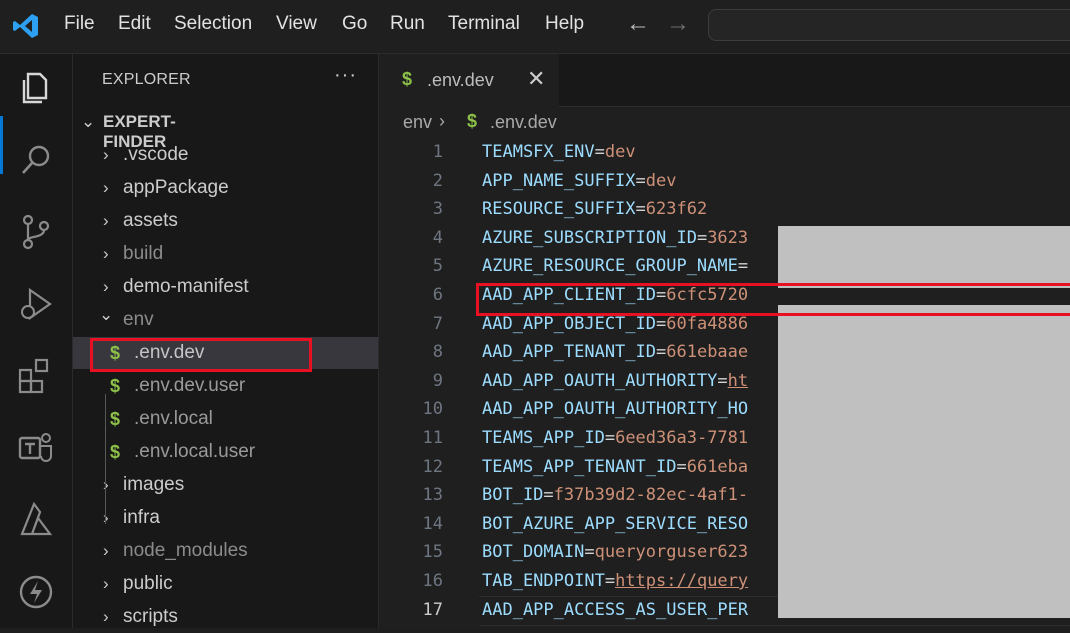 The height and width of the screenshot is (633, 1070). I want to click on env-key: AZURE_RESOURCE_GROUP_NAME, so click(610, 266).